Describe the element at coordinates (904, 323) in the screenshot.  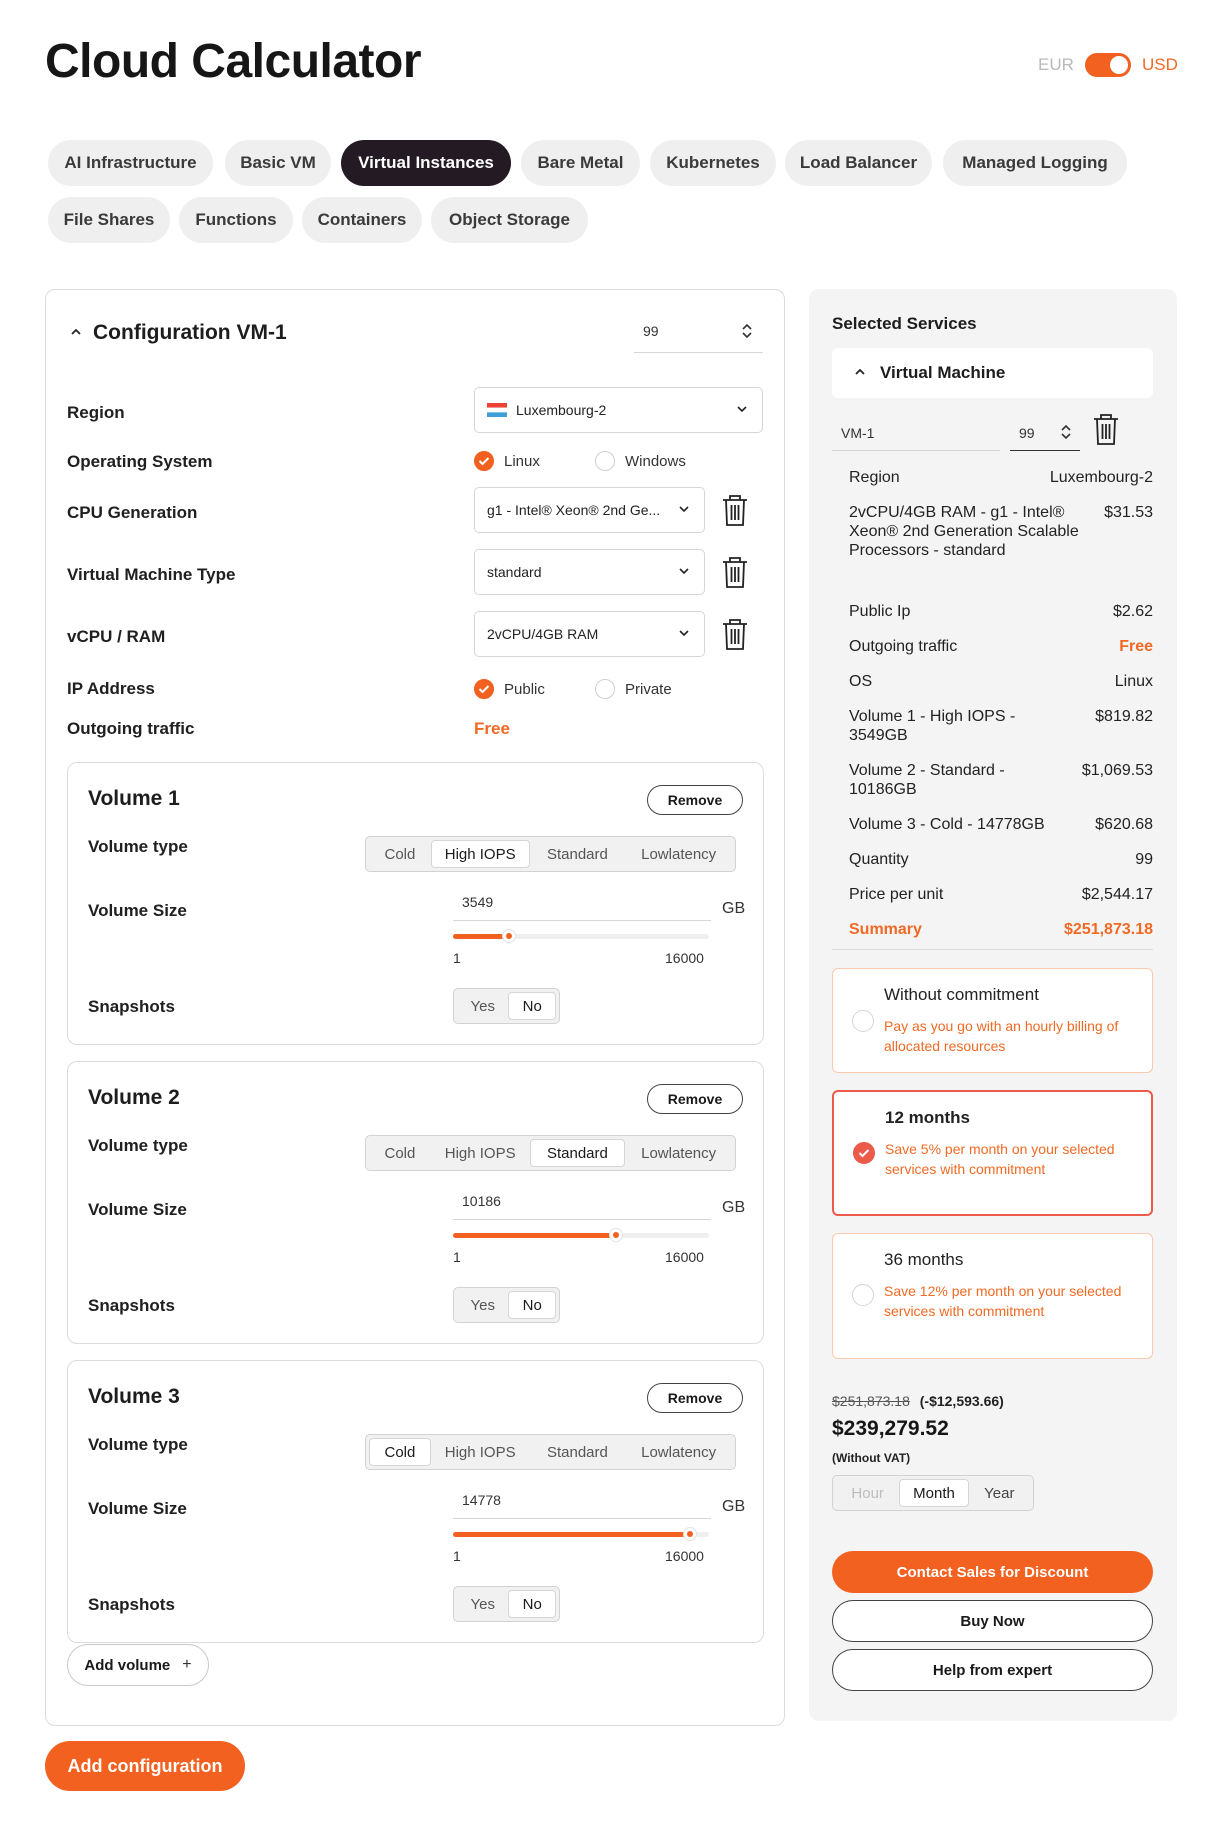
I see `selected-services-heading: Selected Services` at that location.